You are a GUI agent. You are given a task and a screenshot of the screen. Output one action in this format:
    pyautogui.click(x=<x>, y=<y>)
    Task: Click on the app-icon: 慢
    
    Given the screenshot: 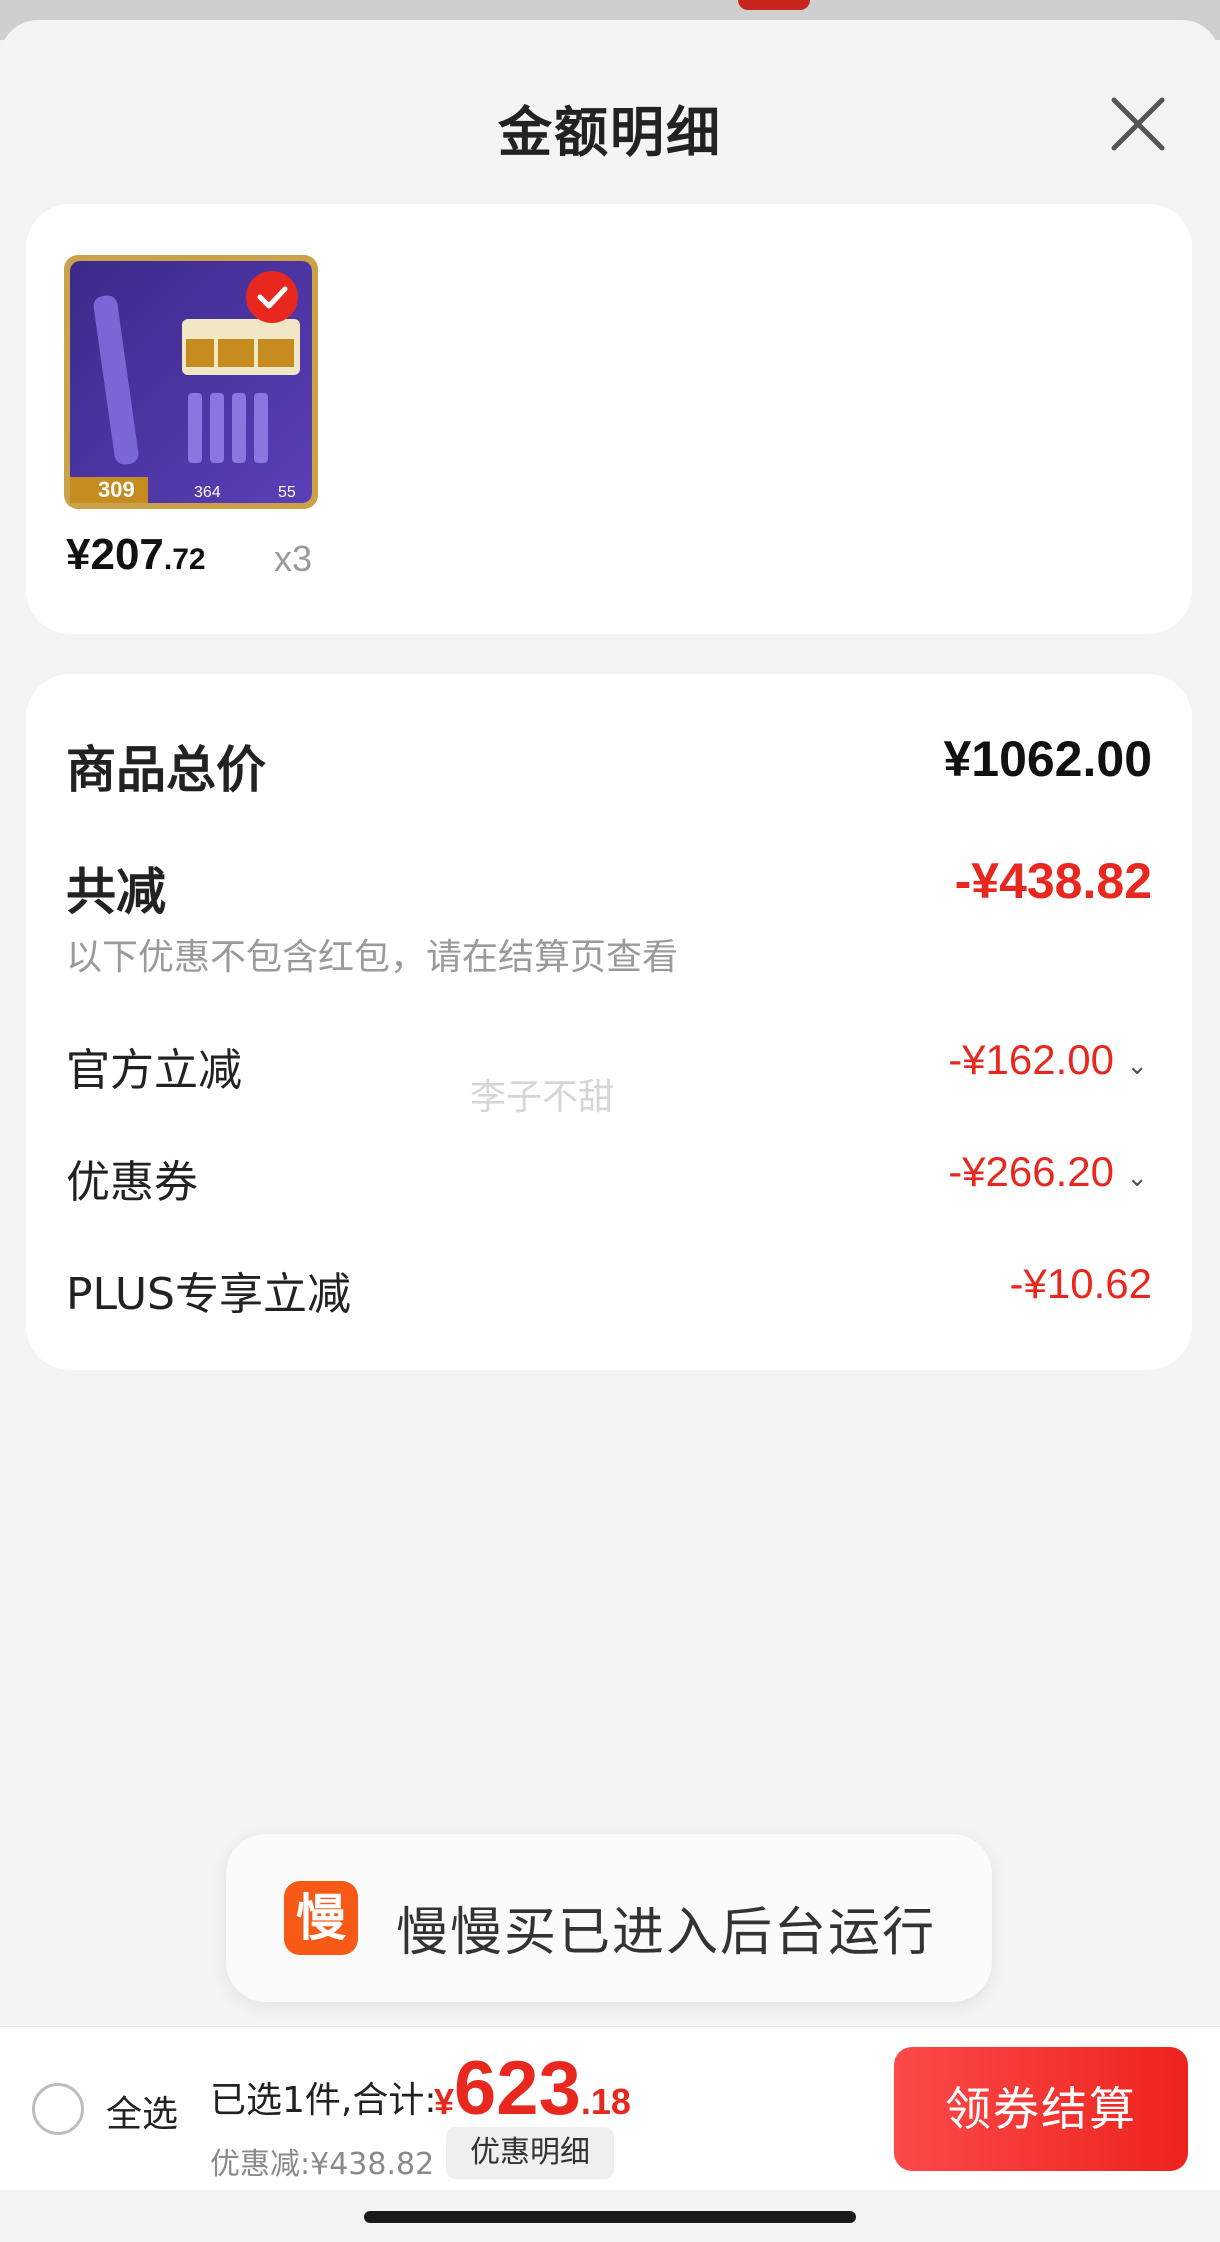 What is the action you would take?
    pyautogui.click(x=321, y=1918)
    